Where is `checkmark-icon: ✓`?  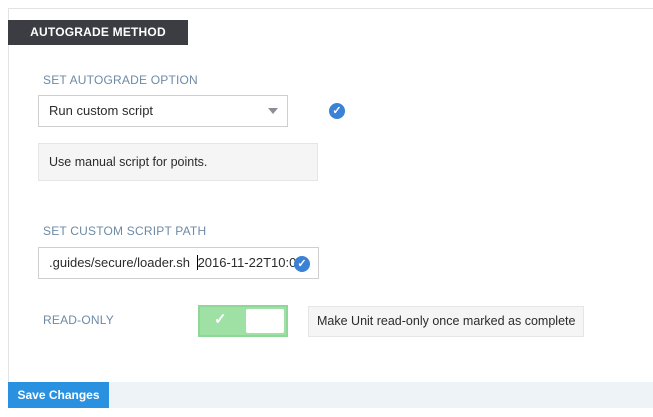 checkmark-icon: ✓ is located at coordinates (220, 319).